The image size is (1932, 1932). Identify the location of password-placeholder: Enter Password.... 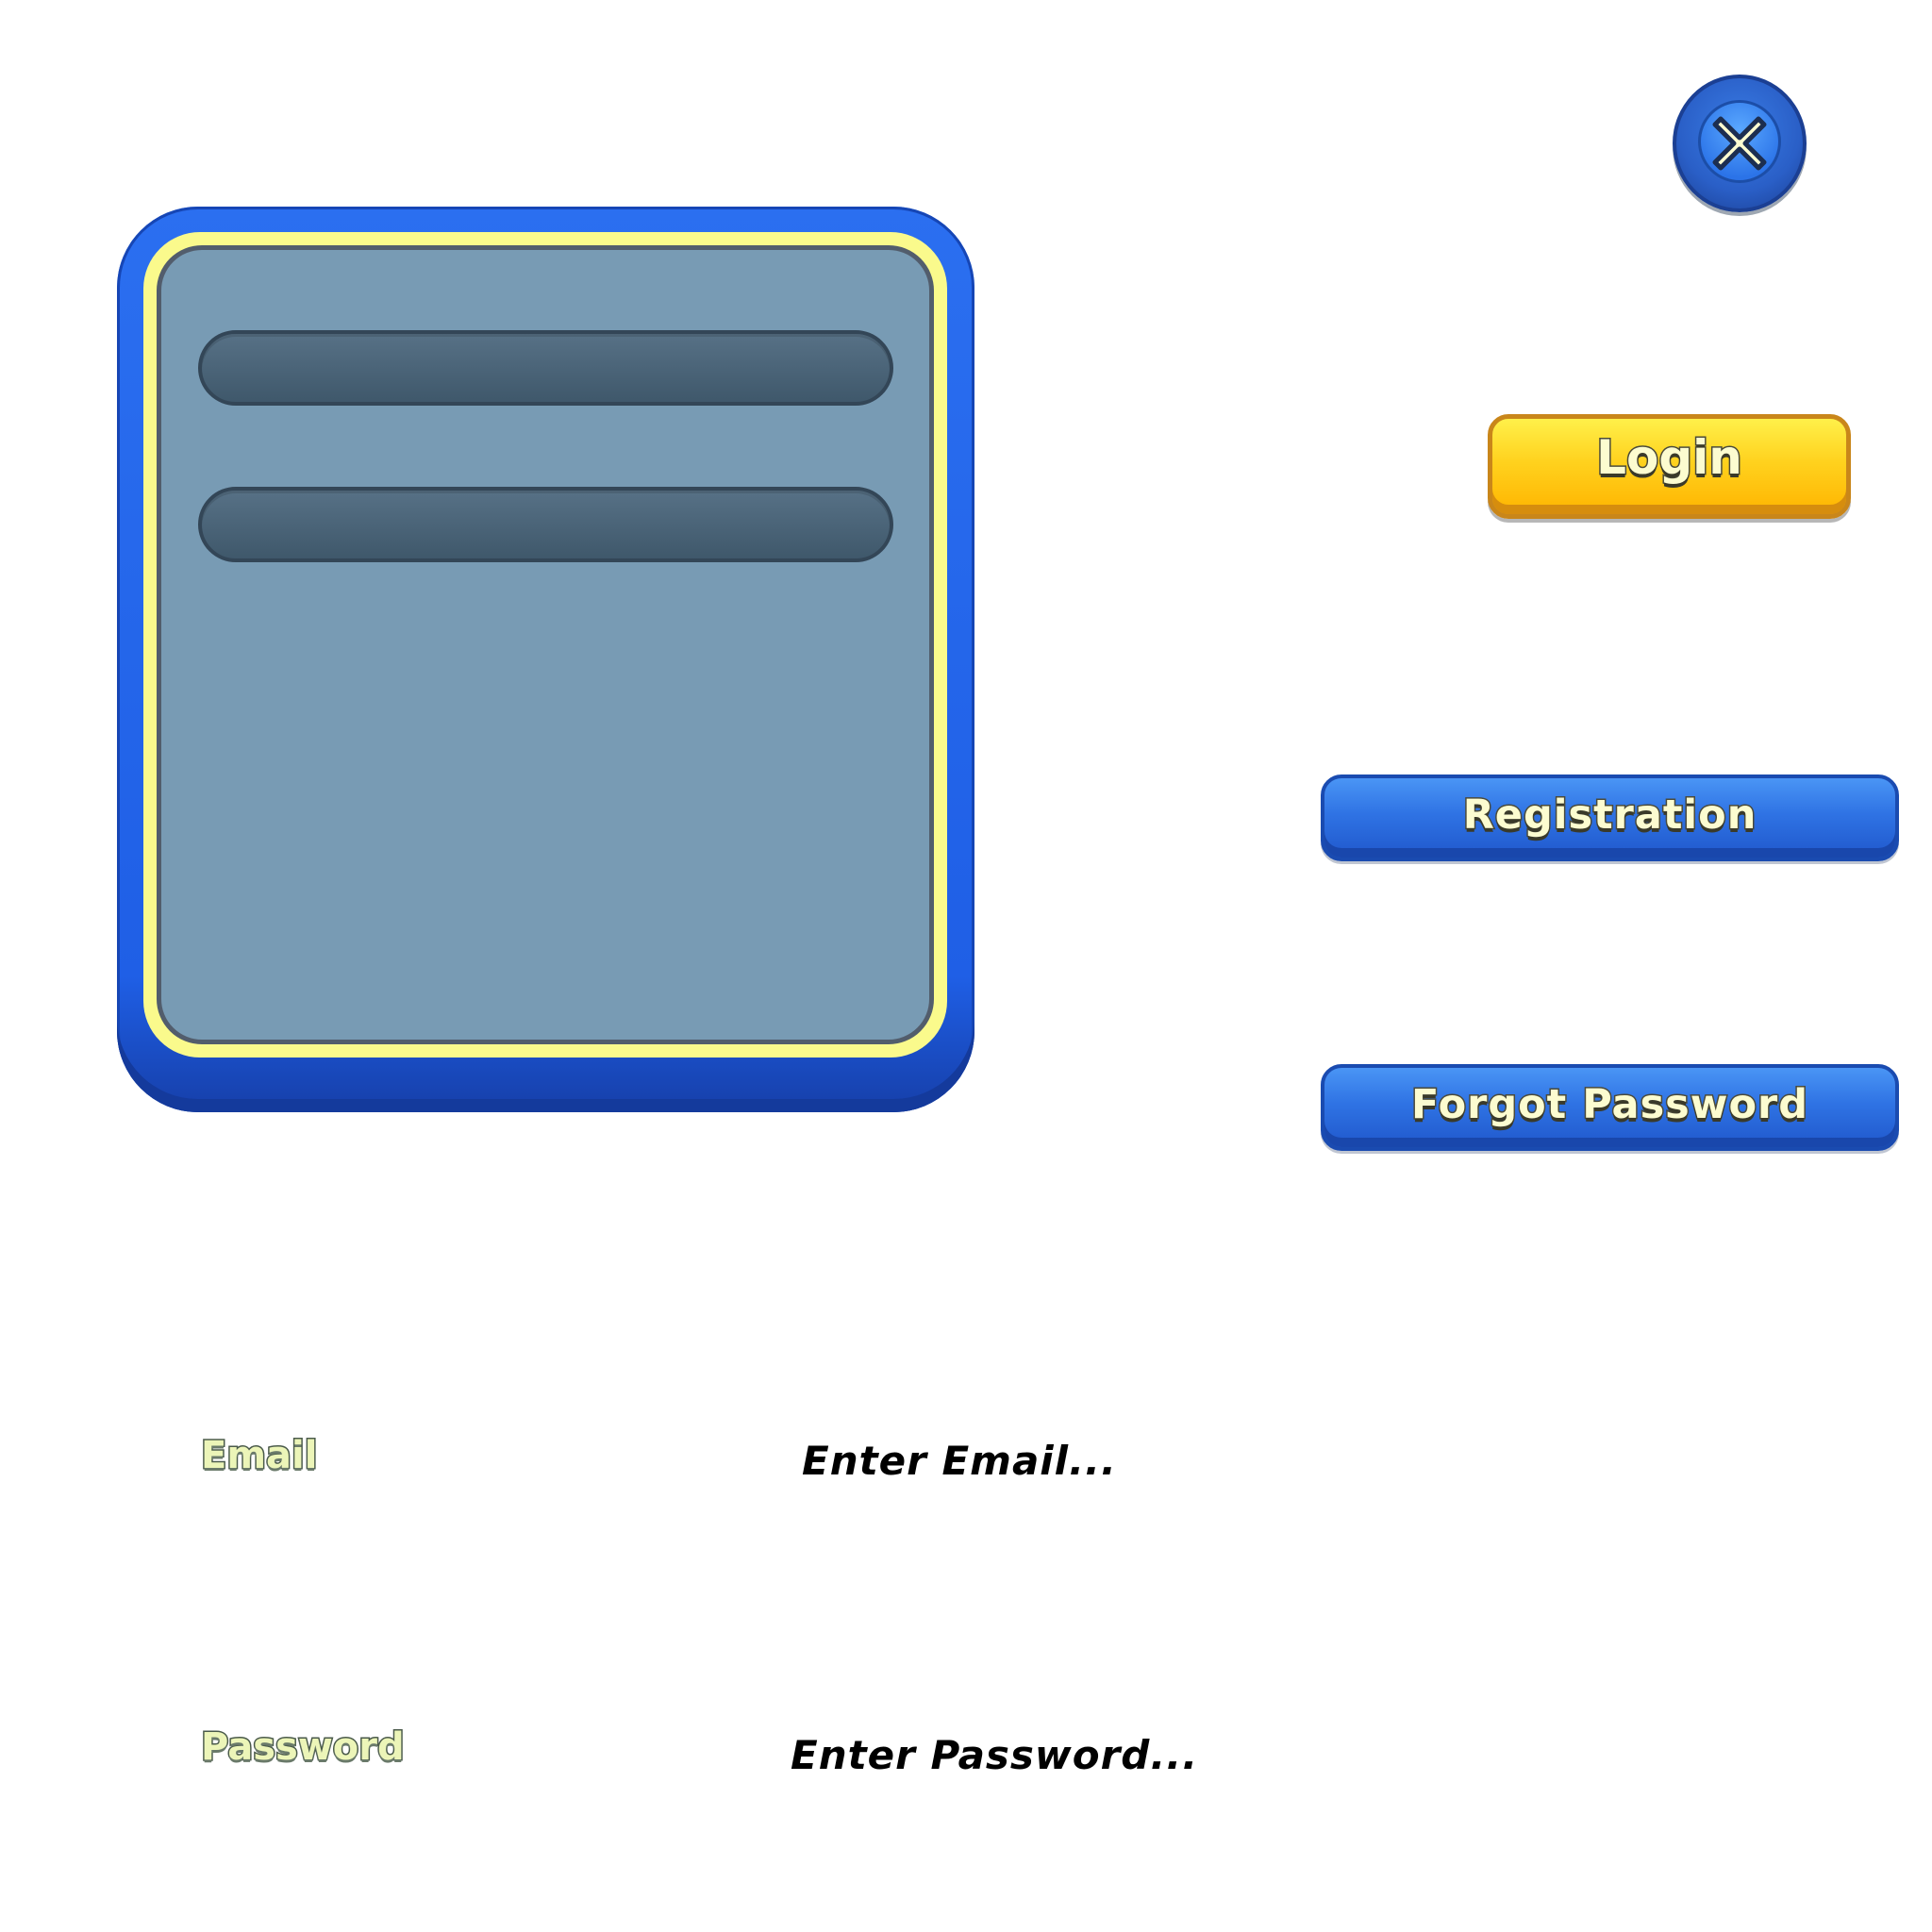
(995, 1755).